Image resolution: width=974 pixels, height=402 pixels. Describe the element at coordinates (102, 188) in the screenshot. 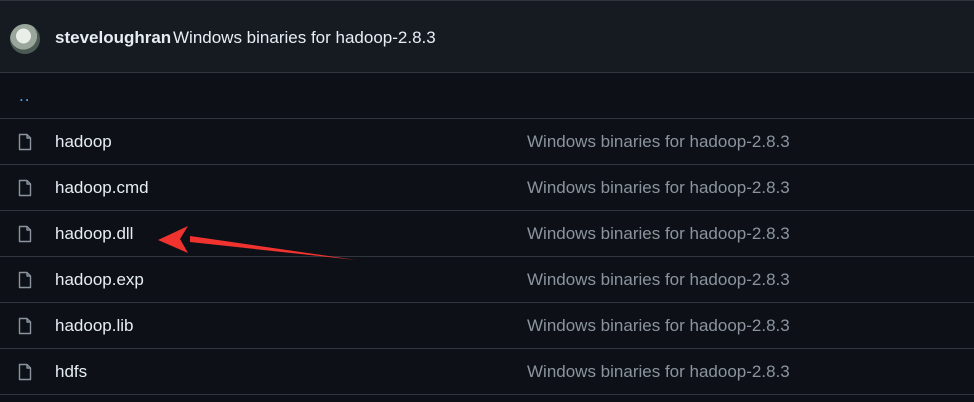

I see `file-name-link: hadoop.cmd` at that location.